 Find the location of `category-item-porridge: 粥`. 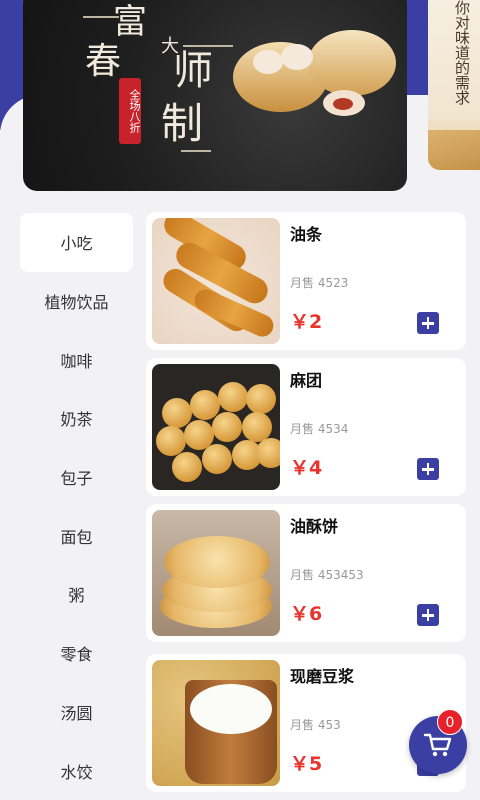

category-item-porridge: 粥 is located at coordinates (76, 594).